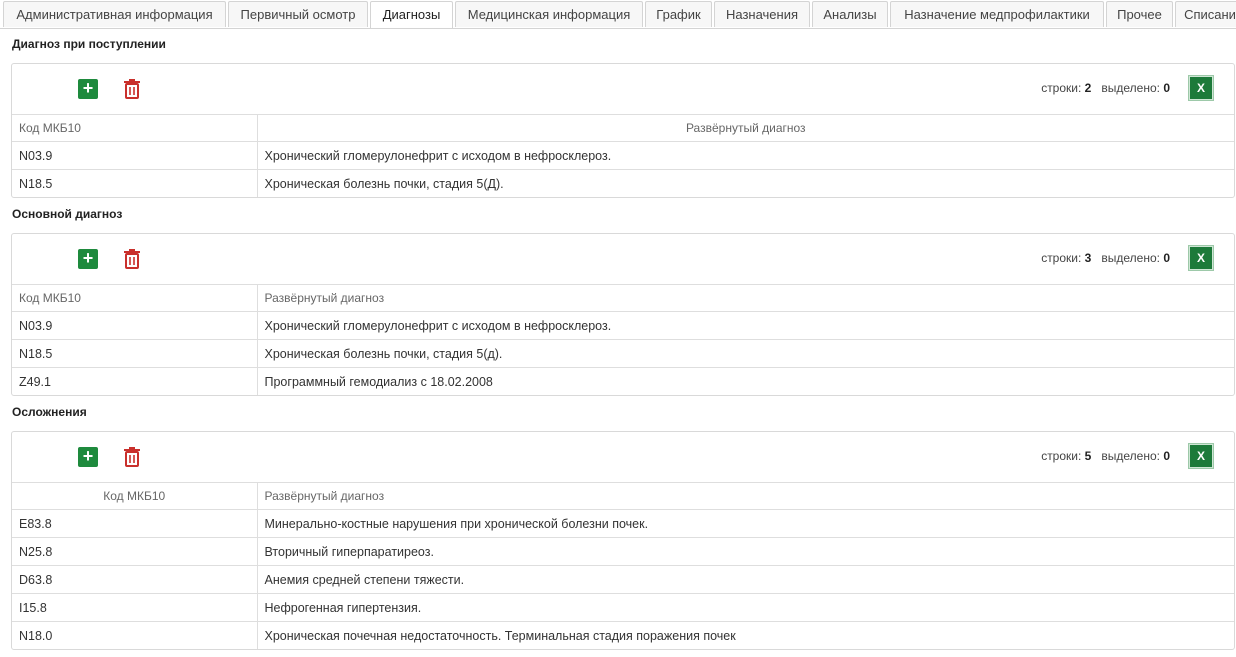 The width and height of the screenshot is (1236, 657). I want to click on tab-analyses: Анализы, so click(850, 14).